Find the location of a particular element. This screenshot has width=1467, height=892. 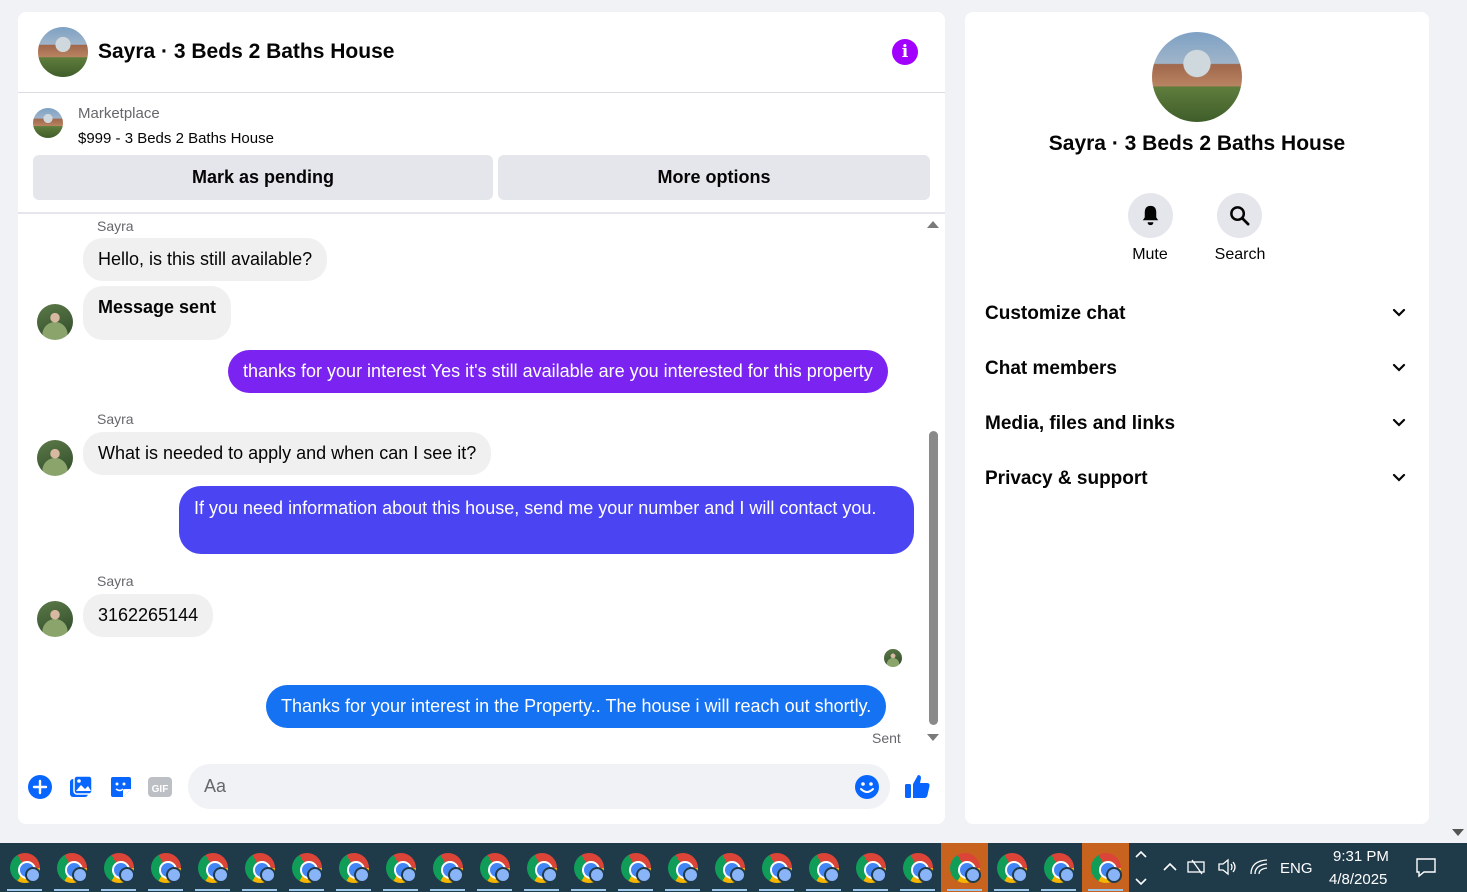

taskbar-scroll-up-icon is located at coordinates (1141, 854).